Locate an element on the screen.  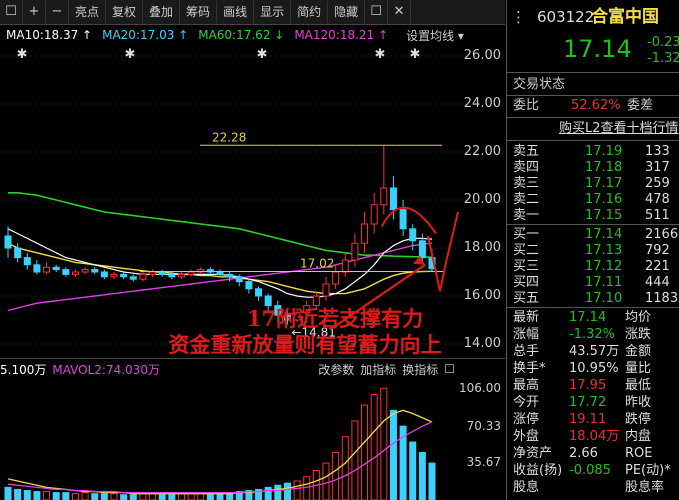
toolbar-item-9: 简约 is located at coordinates (310, 12).